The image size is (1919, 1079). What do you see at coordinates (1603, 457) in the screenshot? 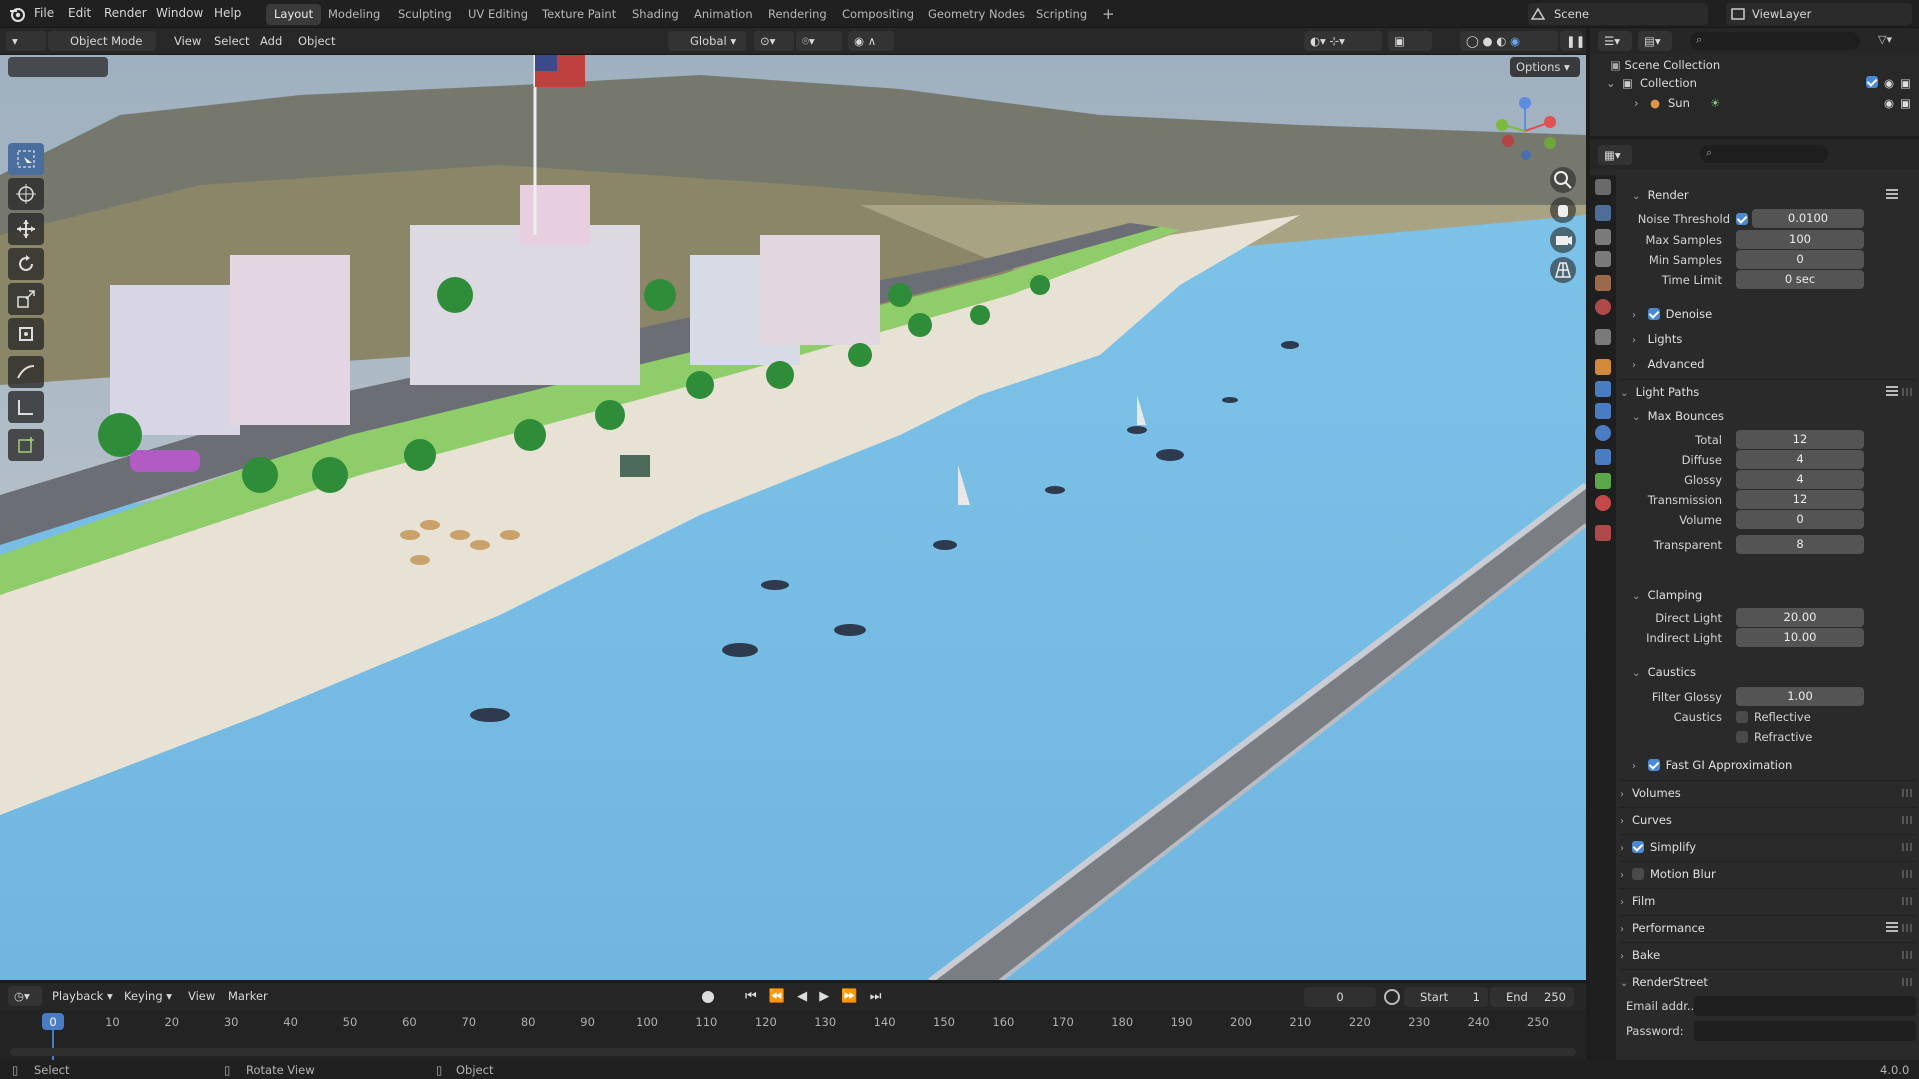
I see `constraints-tab-icon` at bounding box center [1603, 457].